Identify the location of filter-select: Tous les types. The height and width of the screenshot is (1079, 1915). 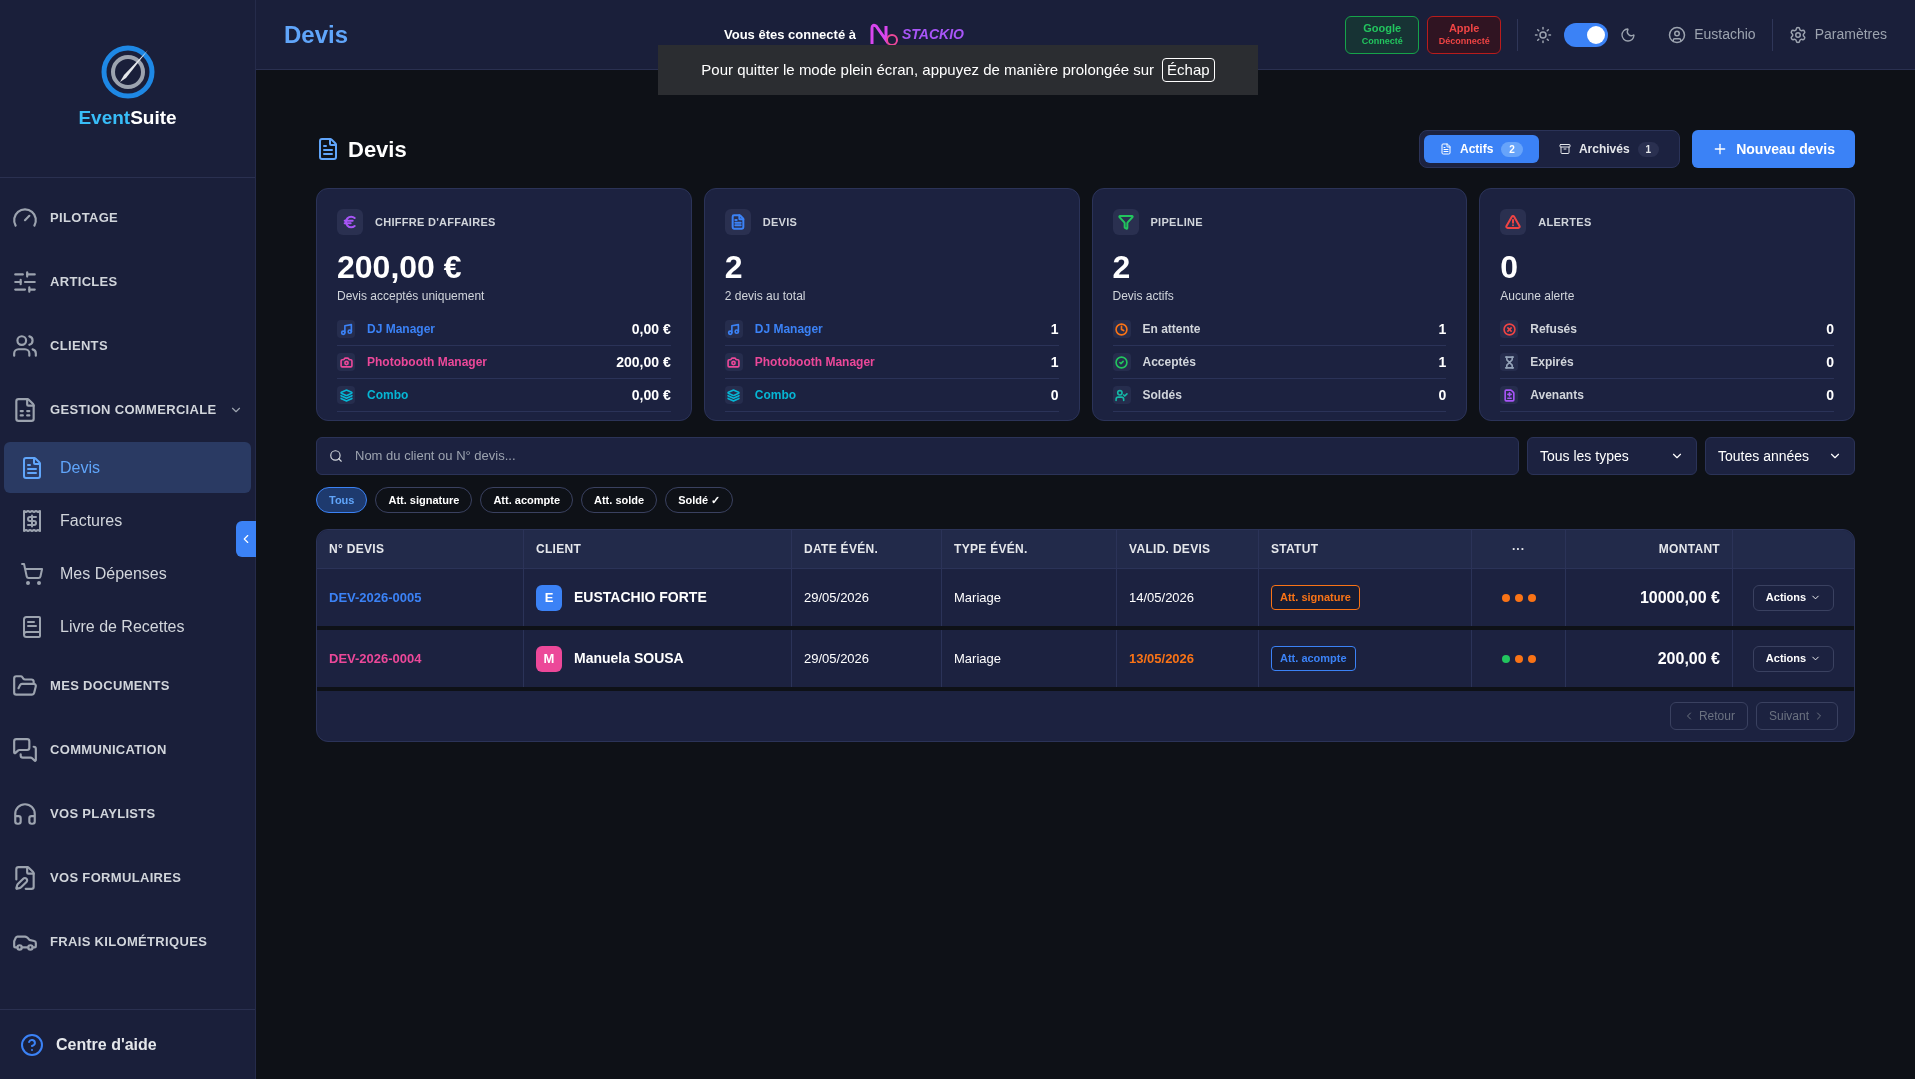
(1612, 456).